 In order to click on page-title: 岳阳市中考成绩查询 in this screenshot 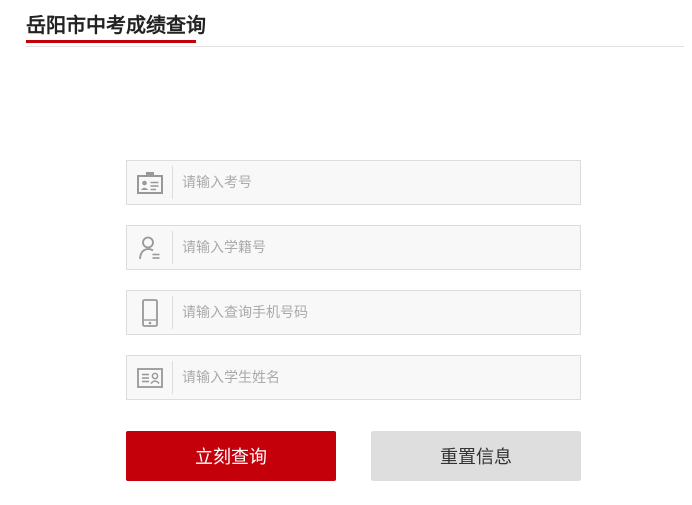, I will do `click(116, 25)`.